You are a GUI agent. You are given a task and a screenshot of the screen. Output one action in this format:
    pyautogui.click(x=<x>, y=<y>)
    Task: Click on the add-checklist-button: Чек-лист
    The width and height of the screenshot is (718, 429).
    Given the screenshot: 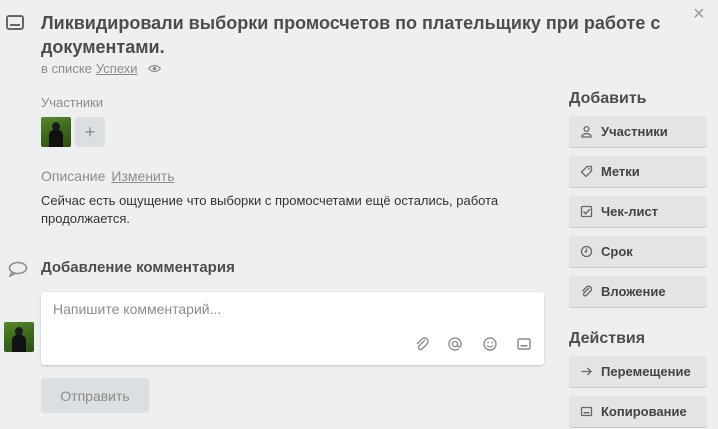 What is the action you would take?
    pyautogui.click(x=638, y=211)
    